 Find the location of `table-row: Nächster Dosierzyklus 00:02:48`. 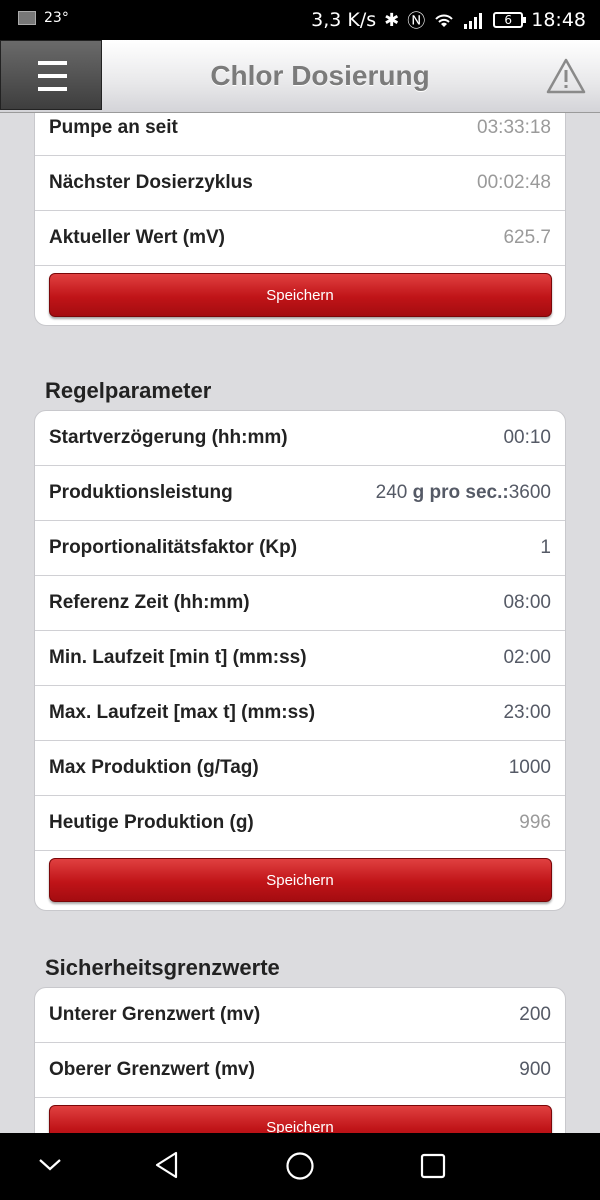

table-row: Nächster Dosierzyklus 00:02:48 is located at coordinates (300, 183).